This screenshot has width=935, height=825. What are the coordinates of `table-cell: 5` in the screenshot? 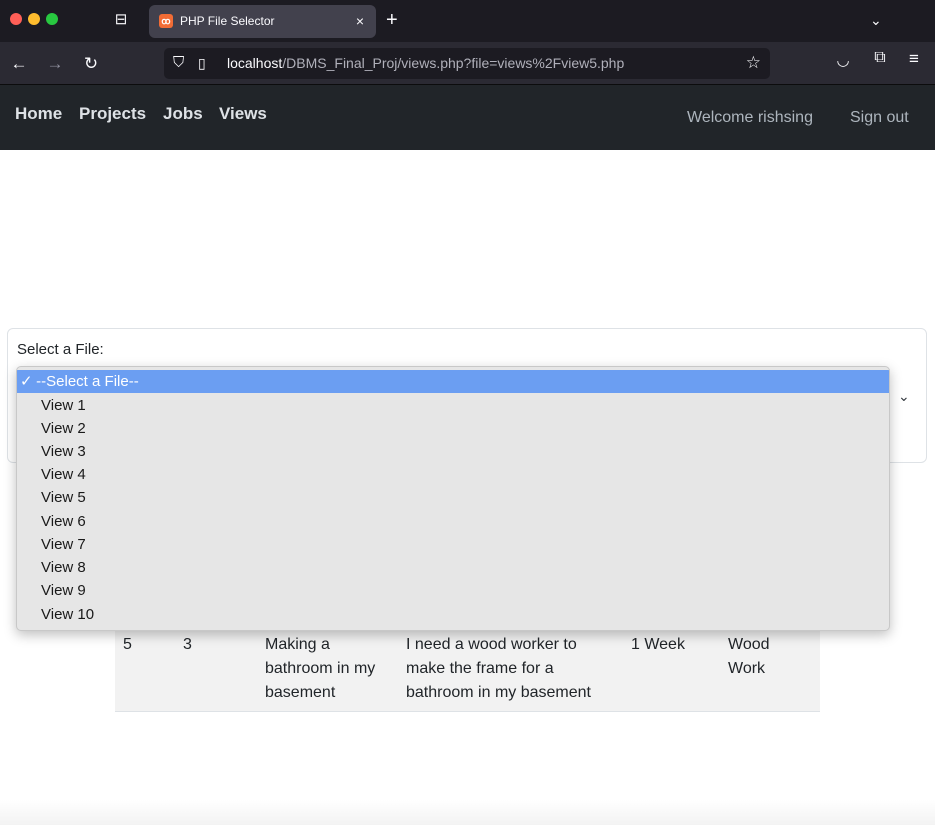 It's located at (127, 644).